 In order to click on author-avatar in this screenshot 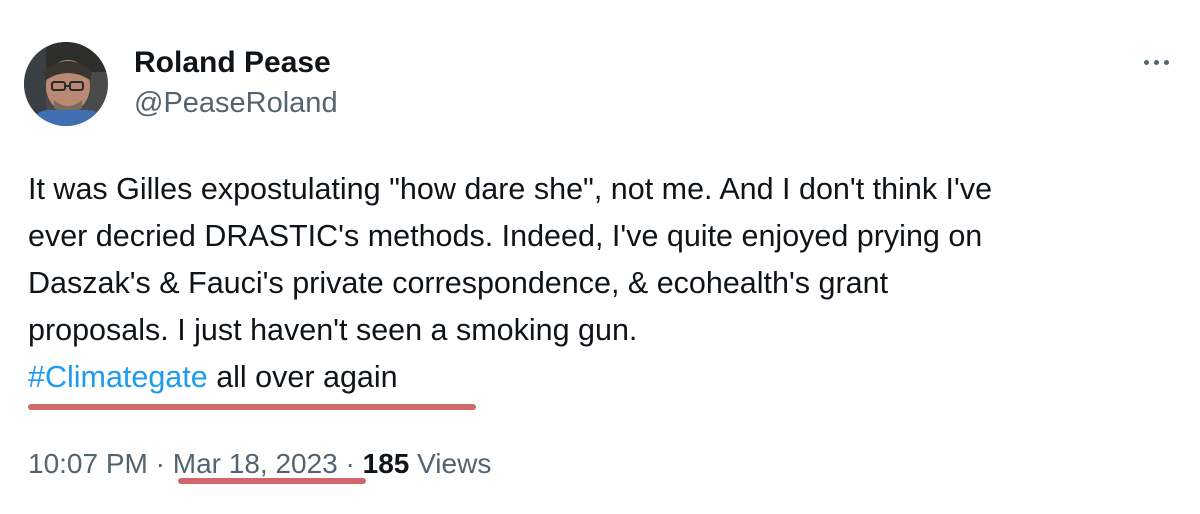, I will do `click(66, 84)`.